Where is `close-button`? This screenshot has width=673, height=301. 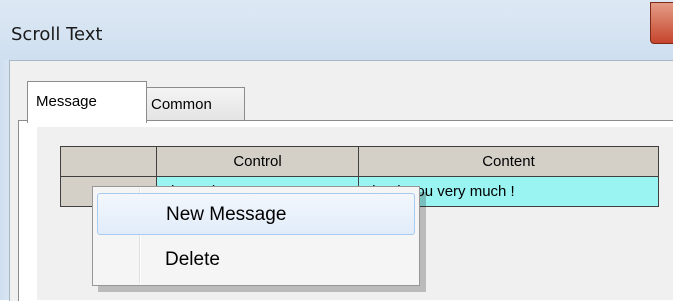
close-button is located at coordinates (661, 23).